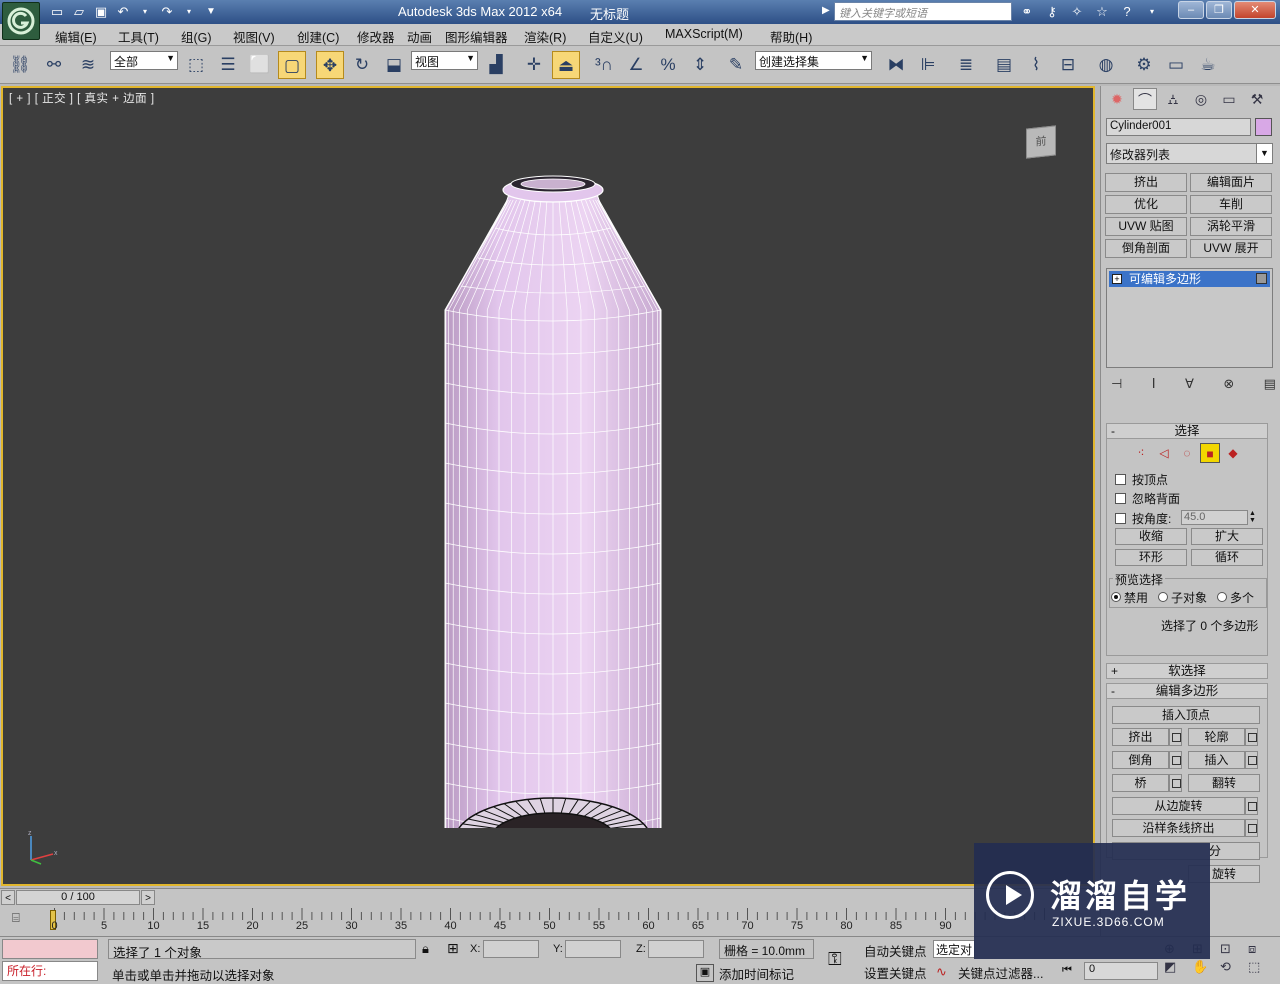 This screenshot has width=1280, height=984. What do you see at coordinates (419, 36) in the screenshot?
I see `menu-animation: 动画` at bounding box center [419, 36].